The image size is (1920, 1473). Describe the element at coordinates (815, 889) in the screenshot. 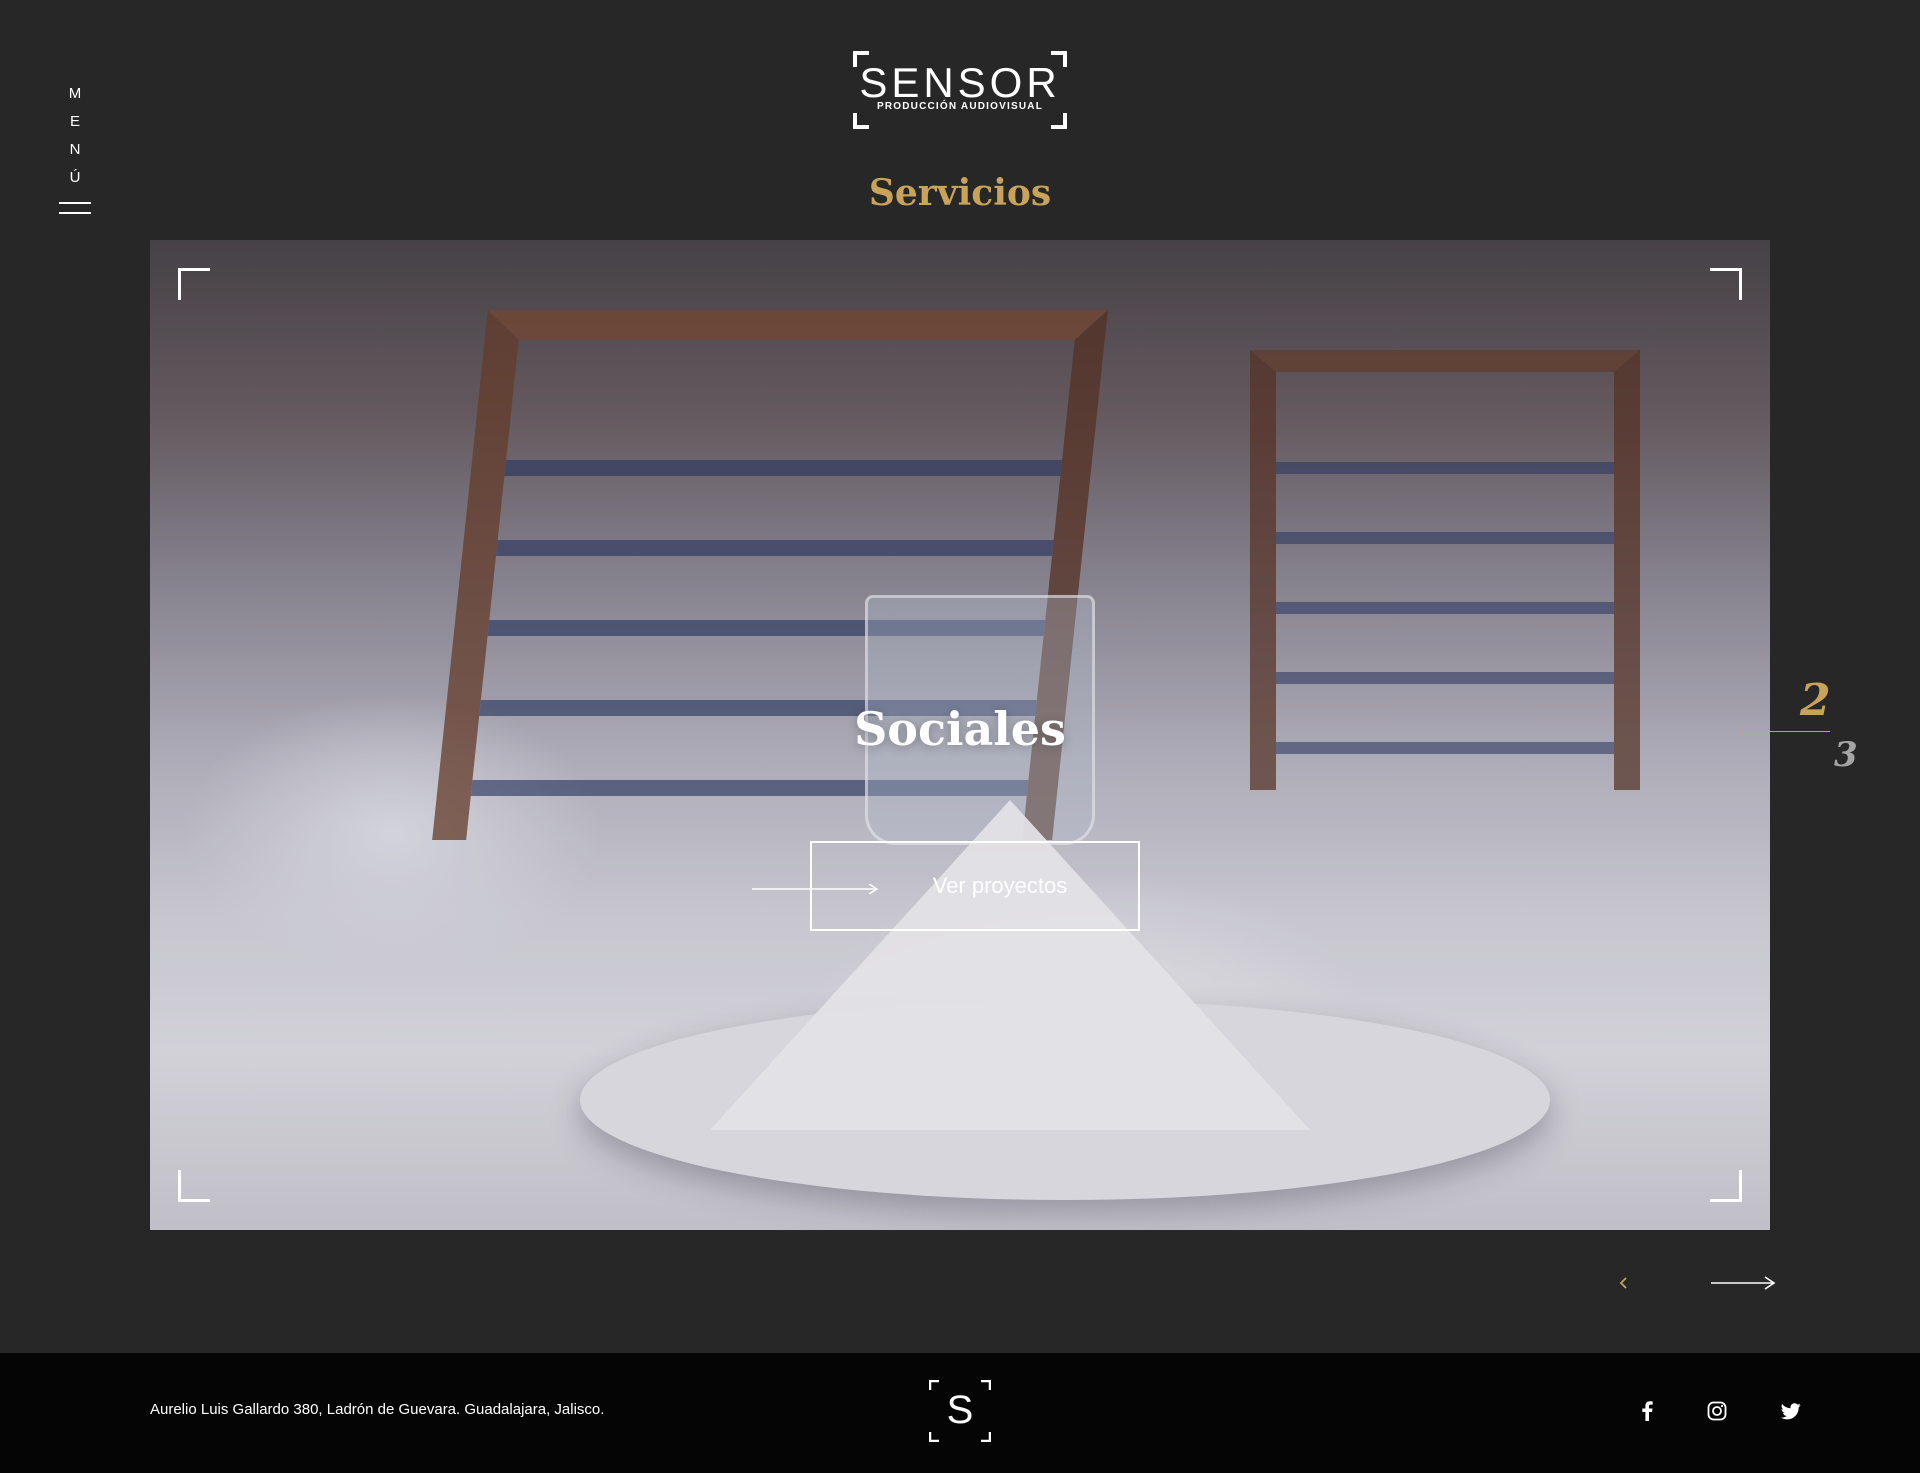

I see `arrow-right-icon` at that location.